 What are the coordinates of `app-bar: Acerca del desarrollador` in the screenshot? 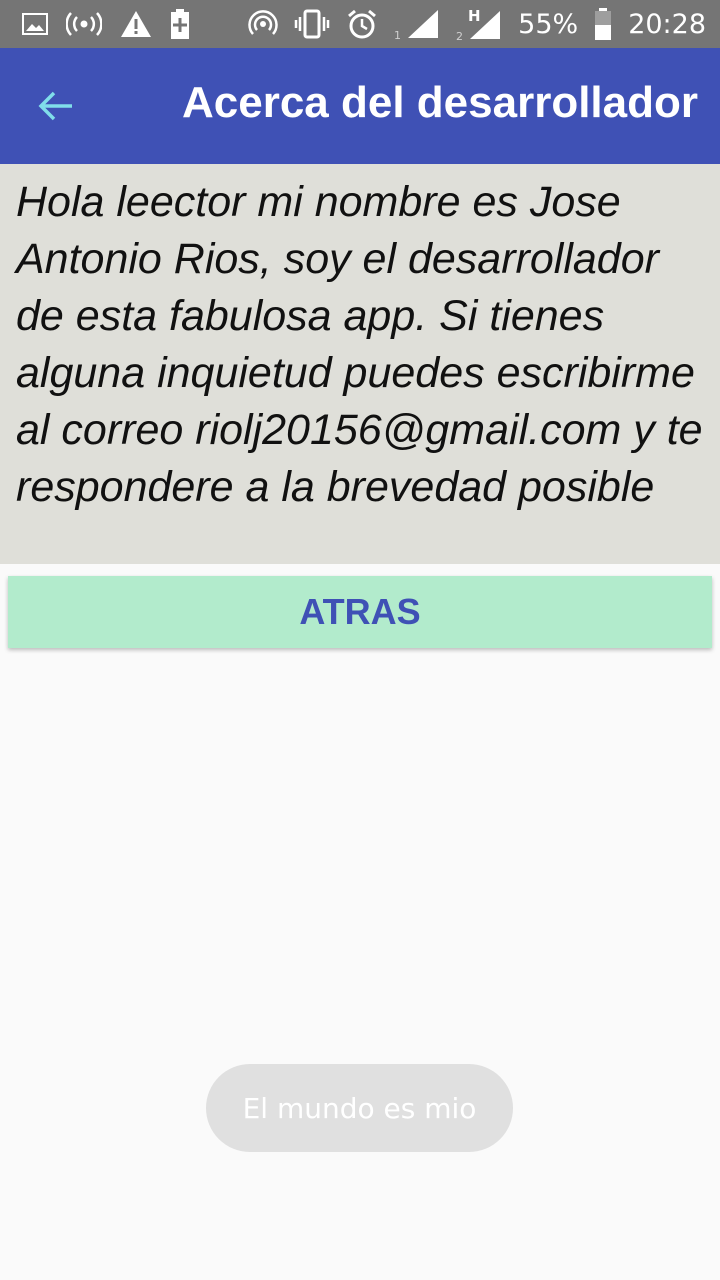 It's located at (360, 106).